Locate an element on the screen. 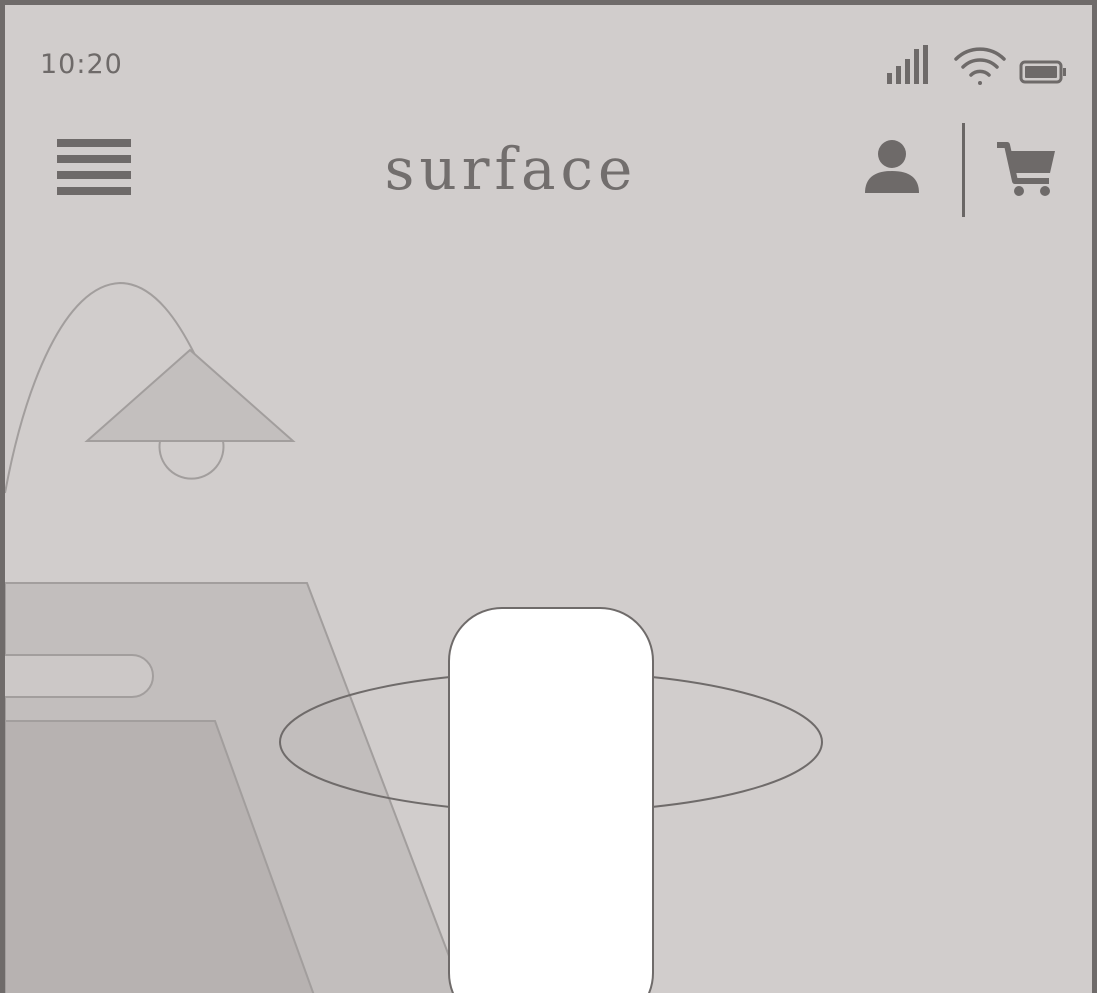 This screenshot has width=1097, height=993. battery-icon is located at coordinates (1042, 72).